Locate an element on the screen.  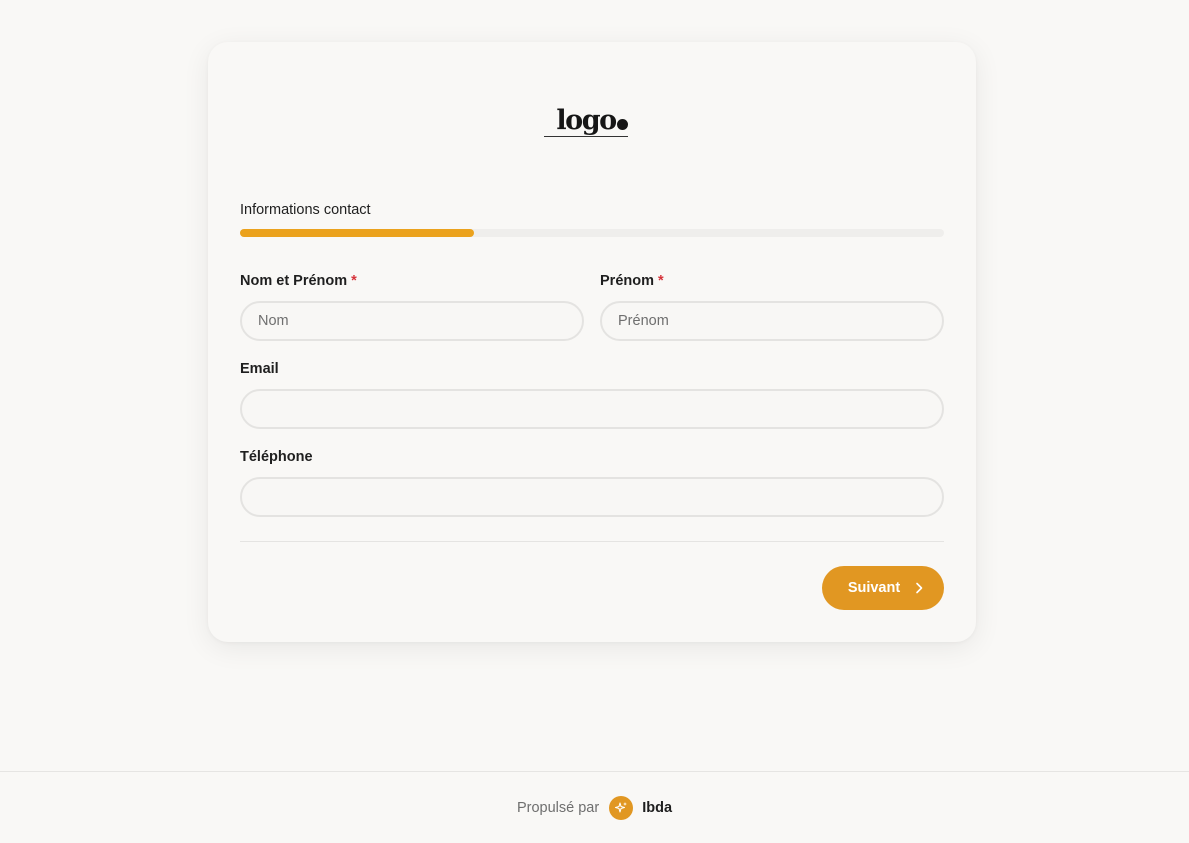
nom-label-text: Nom et Prénom is located at coordinates (294, 281).